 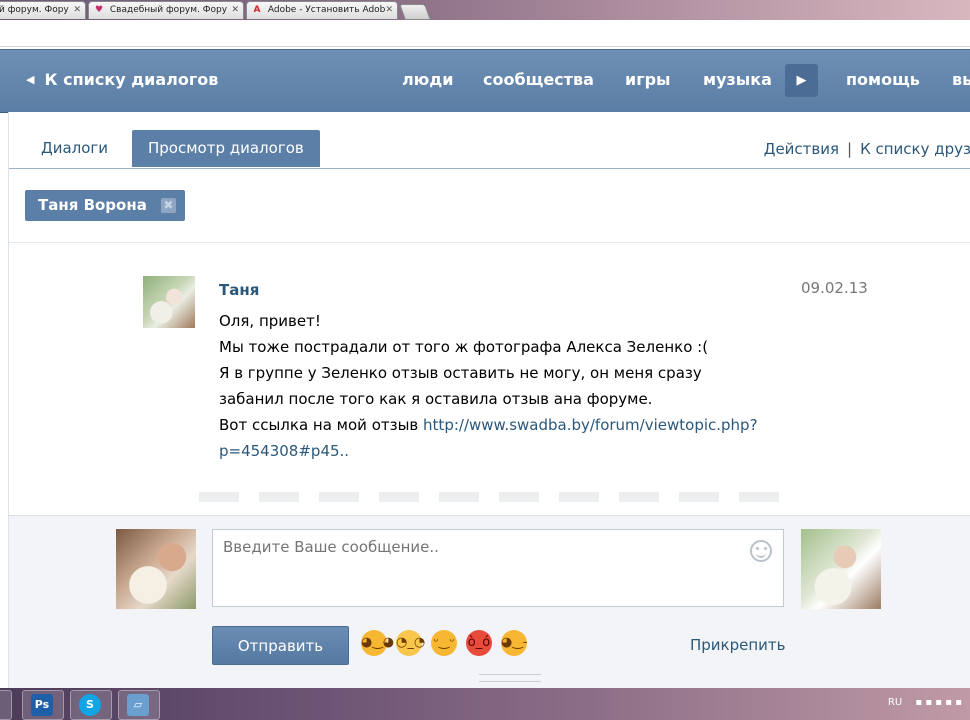 I want to click on photoshop-icon: Ps, so click(x=42, y=705).